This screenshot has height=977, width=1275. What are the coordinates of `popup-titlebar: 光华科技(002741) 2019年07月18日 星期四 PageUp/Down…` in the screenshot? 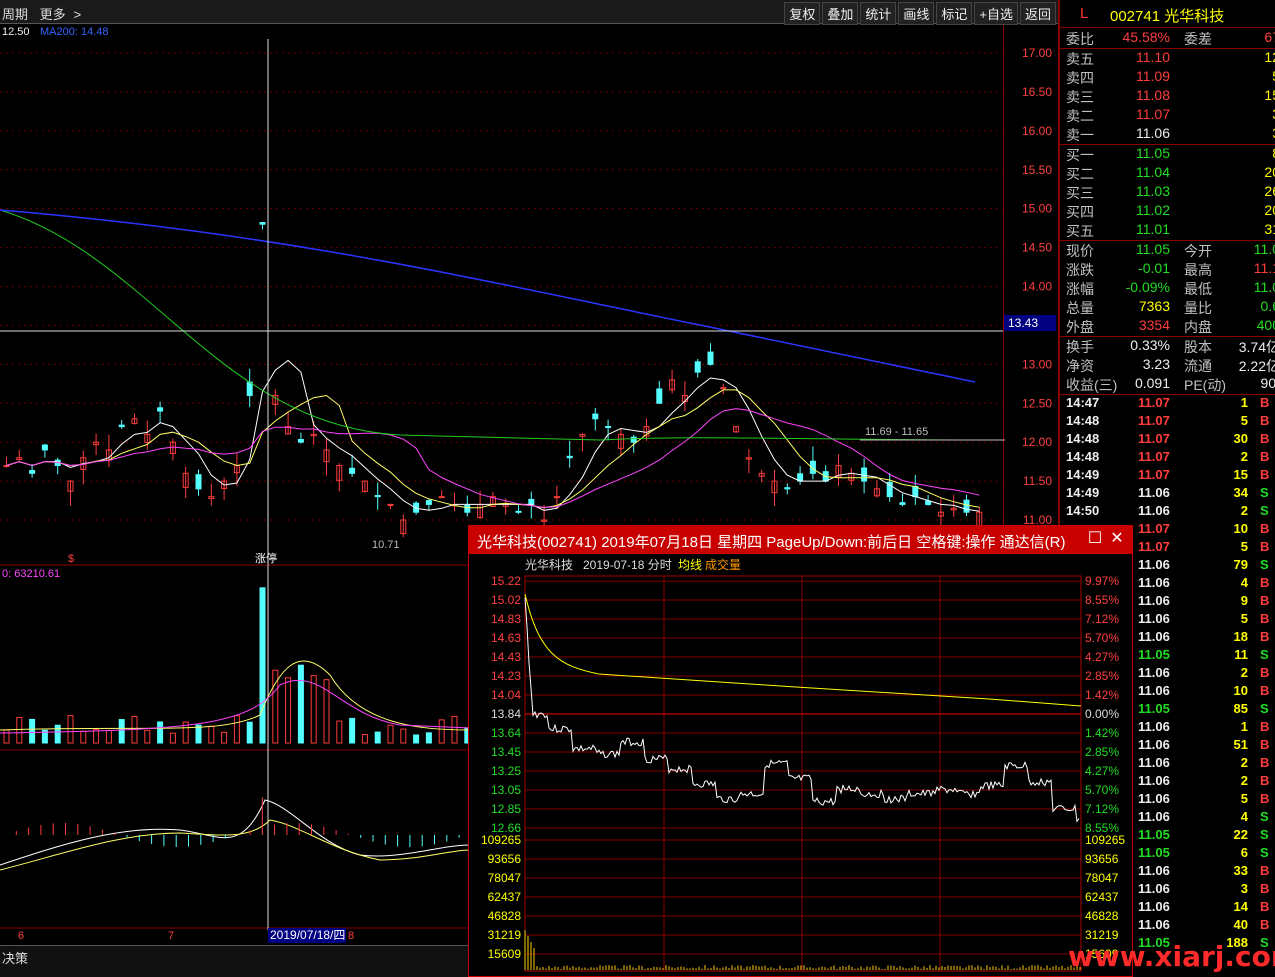 It's located at (800, 540).